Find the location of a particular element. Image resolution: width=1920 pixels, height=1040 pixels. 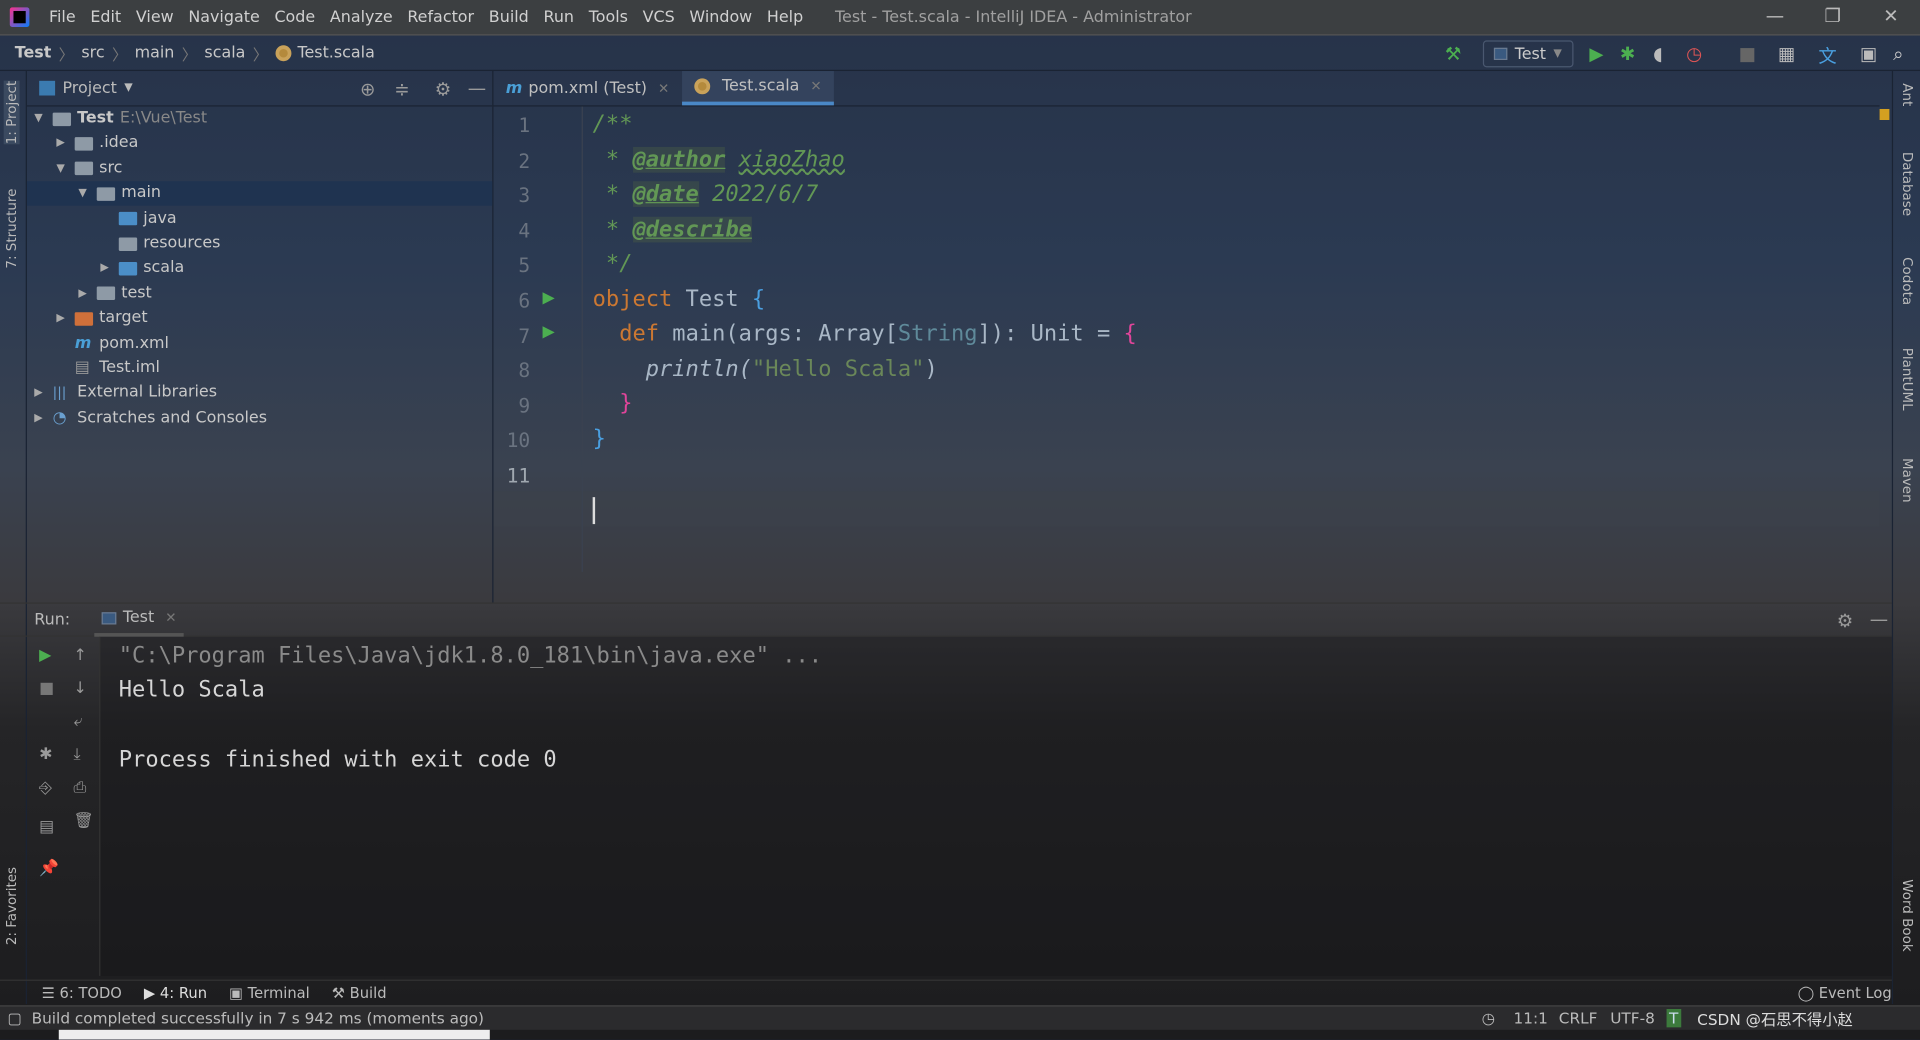

scroll-to-end-icon: ⤓ is located at coordinates (76, 755).